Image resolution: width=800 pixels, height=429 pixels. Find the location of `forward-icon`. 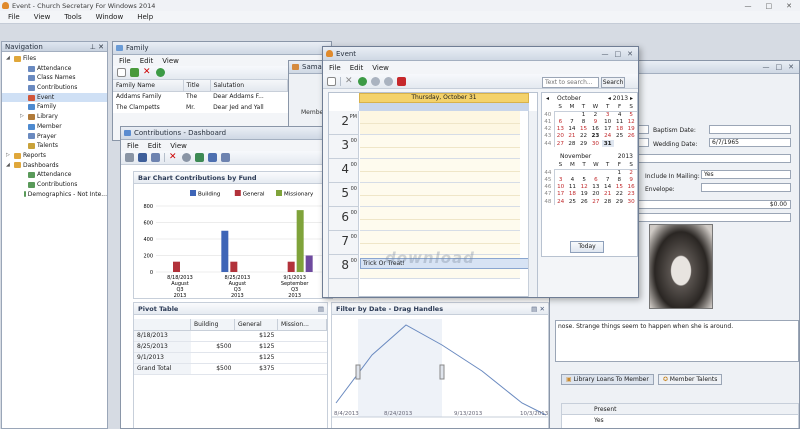

forward-icon is located at coordinates (388, 81).